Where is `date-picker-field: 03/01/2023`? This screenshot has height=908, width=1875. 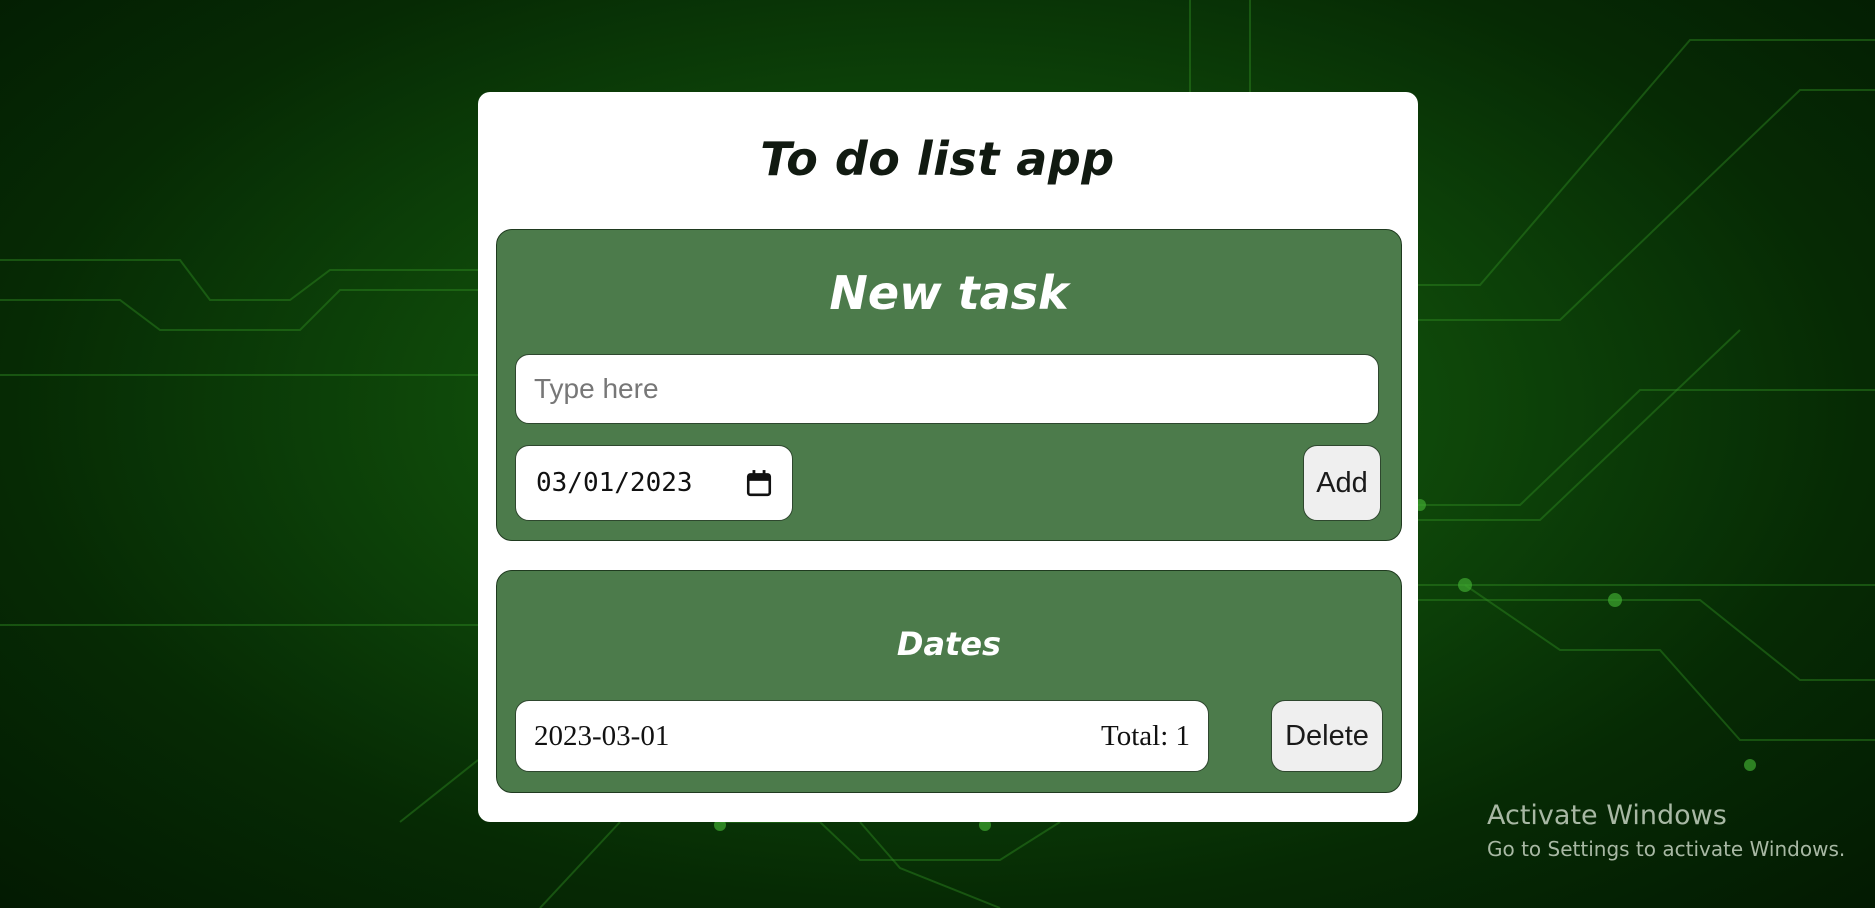 date-picker-field: 03/01/2023 is located at coordinates (654, 483).